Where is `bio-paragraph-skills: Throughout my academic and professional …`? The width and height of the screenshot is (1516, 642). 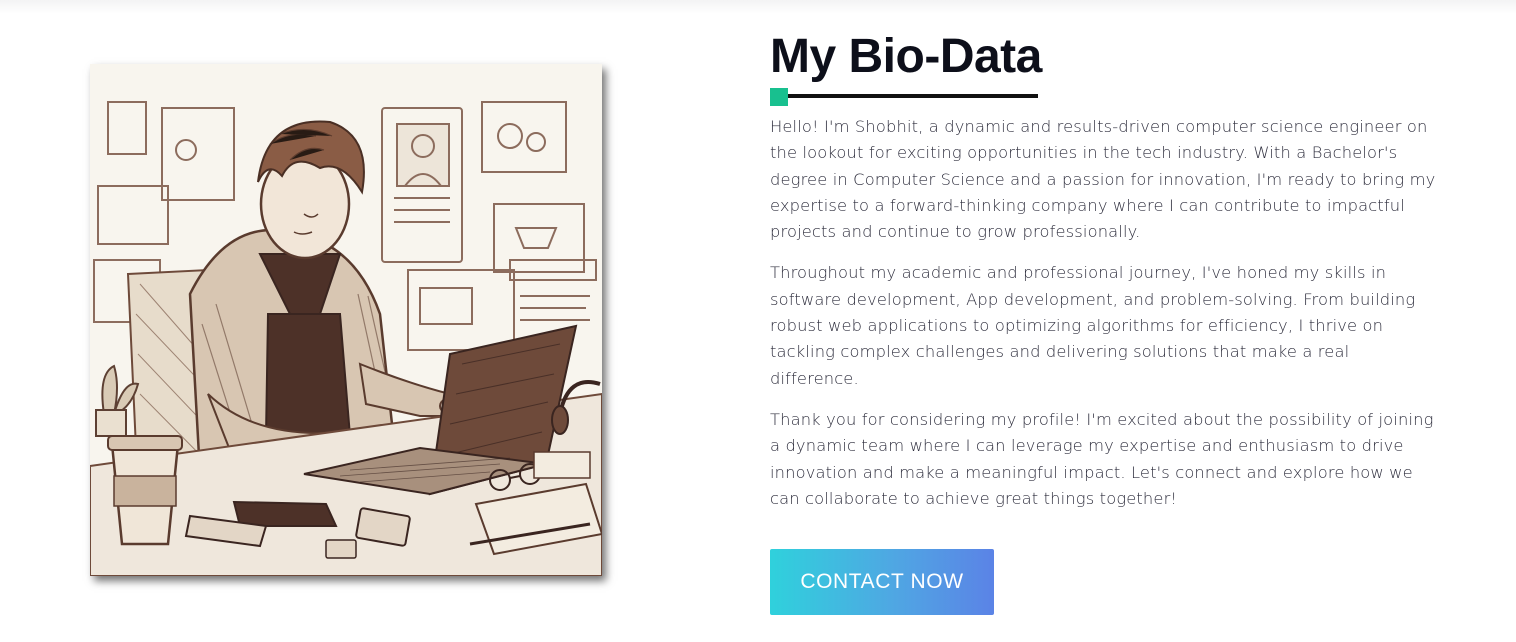 bio-paragraph-skills: Throughout my academic and professional … is located at coordinates (1093, 325).